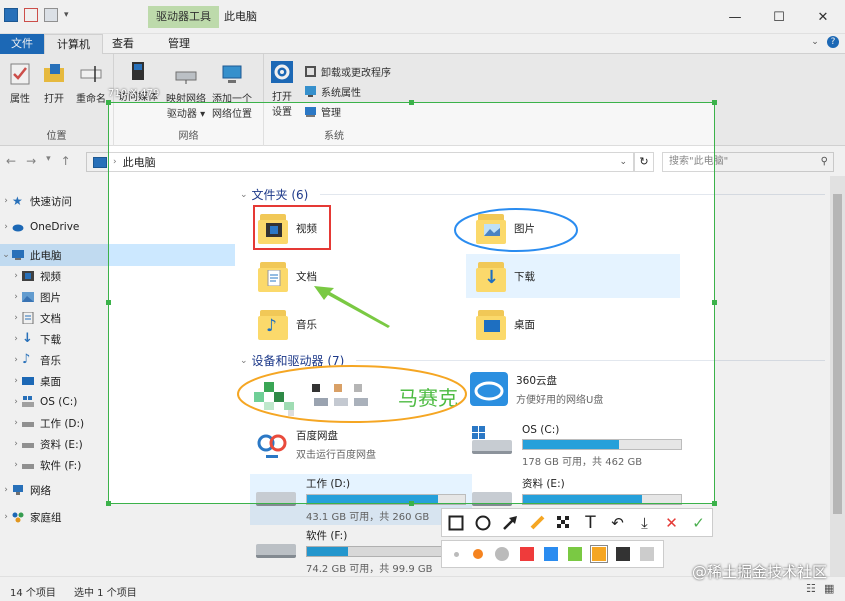  What do you see at coordinates (31, 161) in the screenshot?
I see `forward-arrow-icon: →` at bounding box center [31, 161].